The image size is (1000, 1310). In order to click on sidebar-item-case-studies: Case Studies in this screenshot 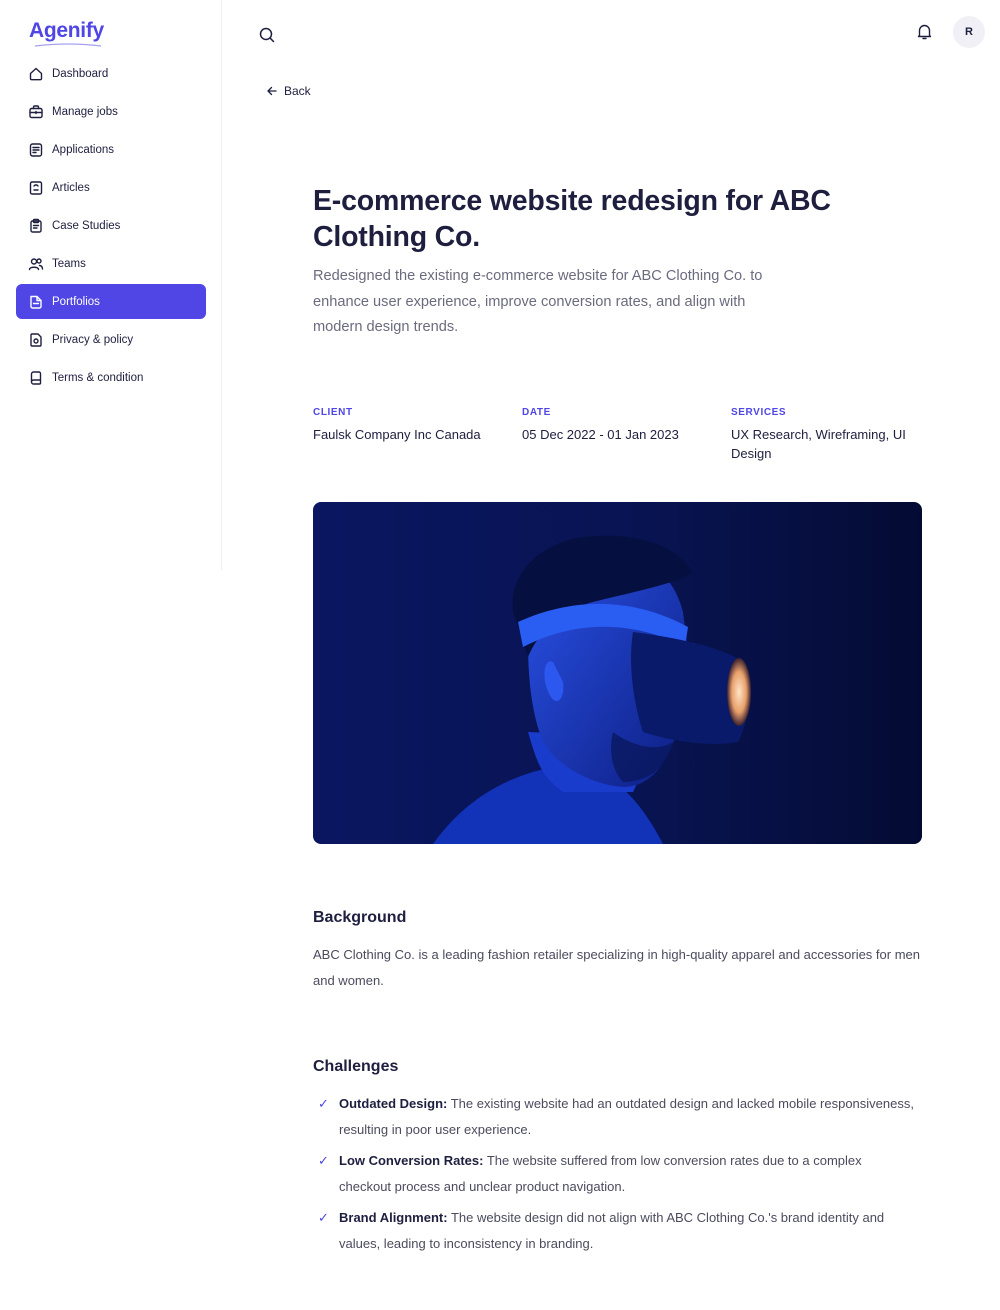, I will do `click(111, 225)`.